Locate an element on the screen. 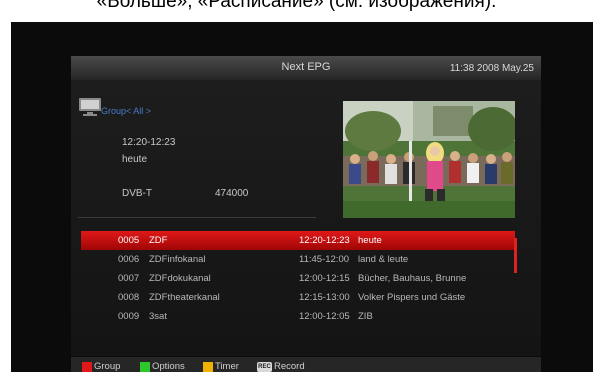 This screenshot has height=372, width=593. record-key: REC Record is located at coordinates (281, 366).